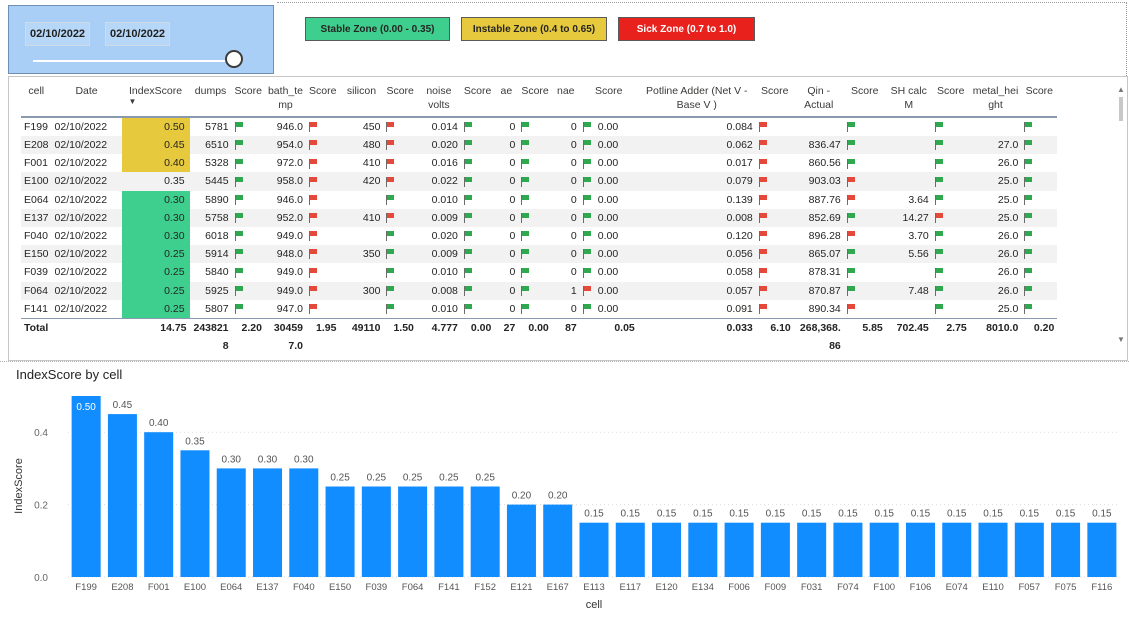  Describe the element at coordinates (819, 99) in the screenshot. I see `column-header: Qin - Actual` at that location.